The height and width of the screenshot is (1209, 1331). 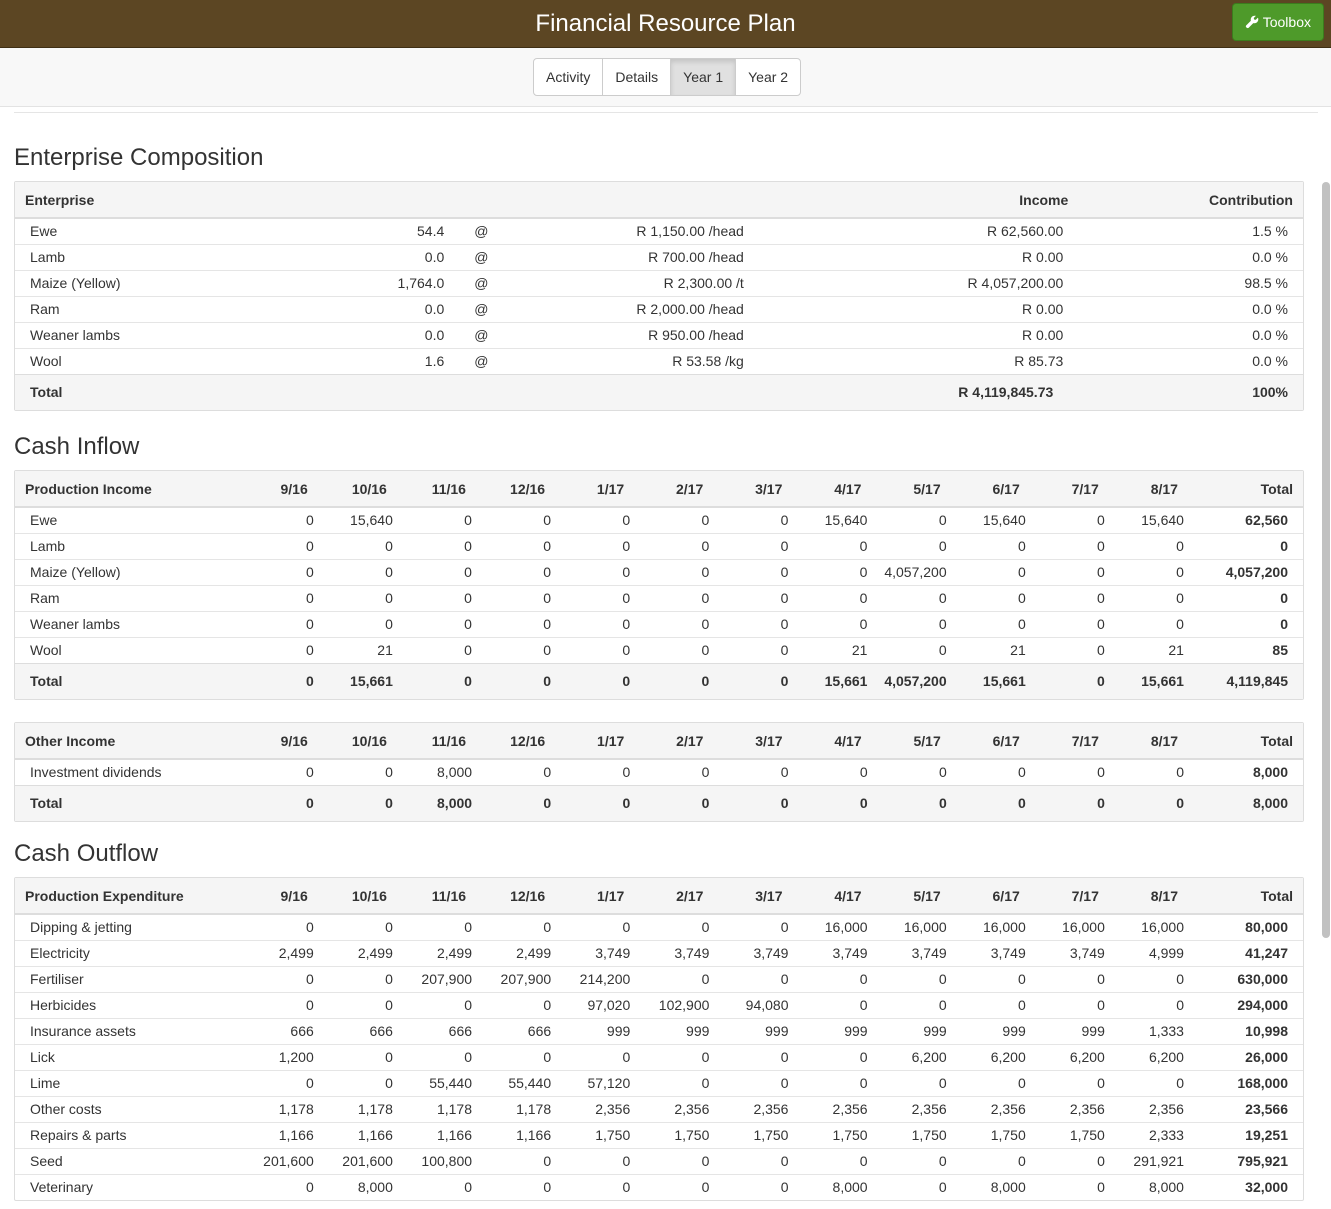 I want to click on month-value: 291,921, so click(x=1148, y=1160).